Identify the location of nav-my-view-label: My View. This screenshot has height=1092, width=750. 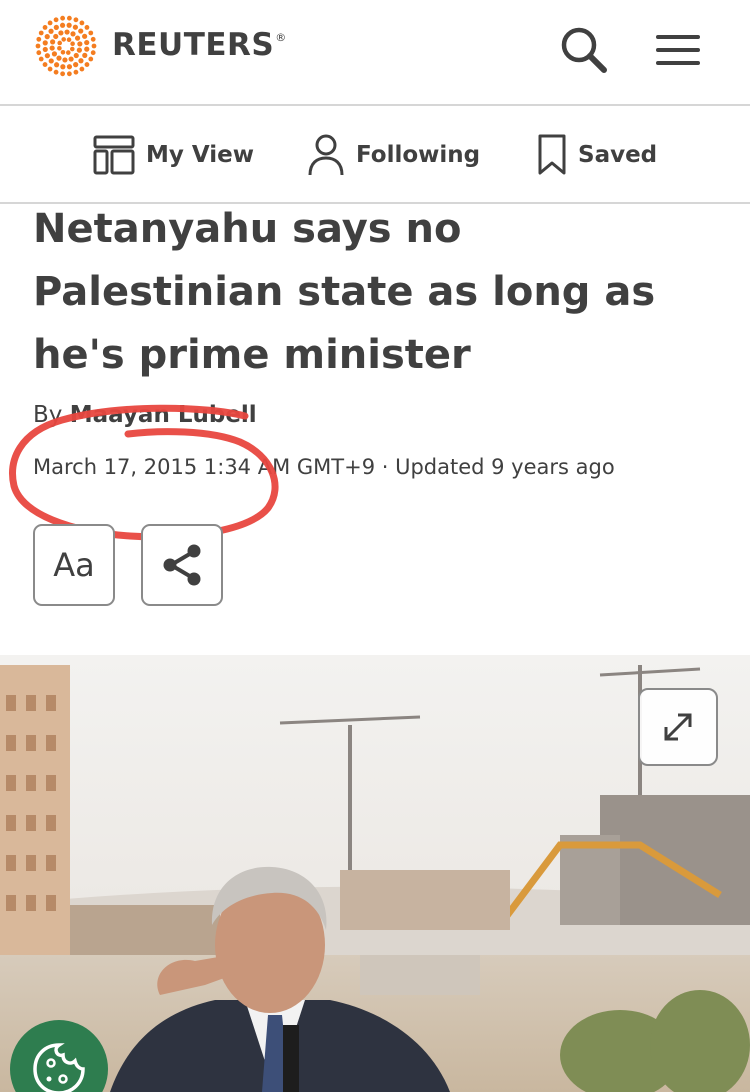
(200, 155).